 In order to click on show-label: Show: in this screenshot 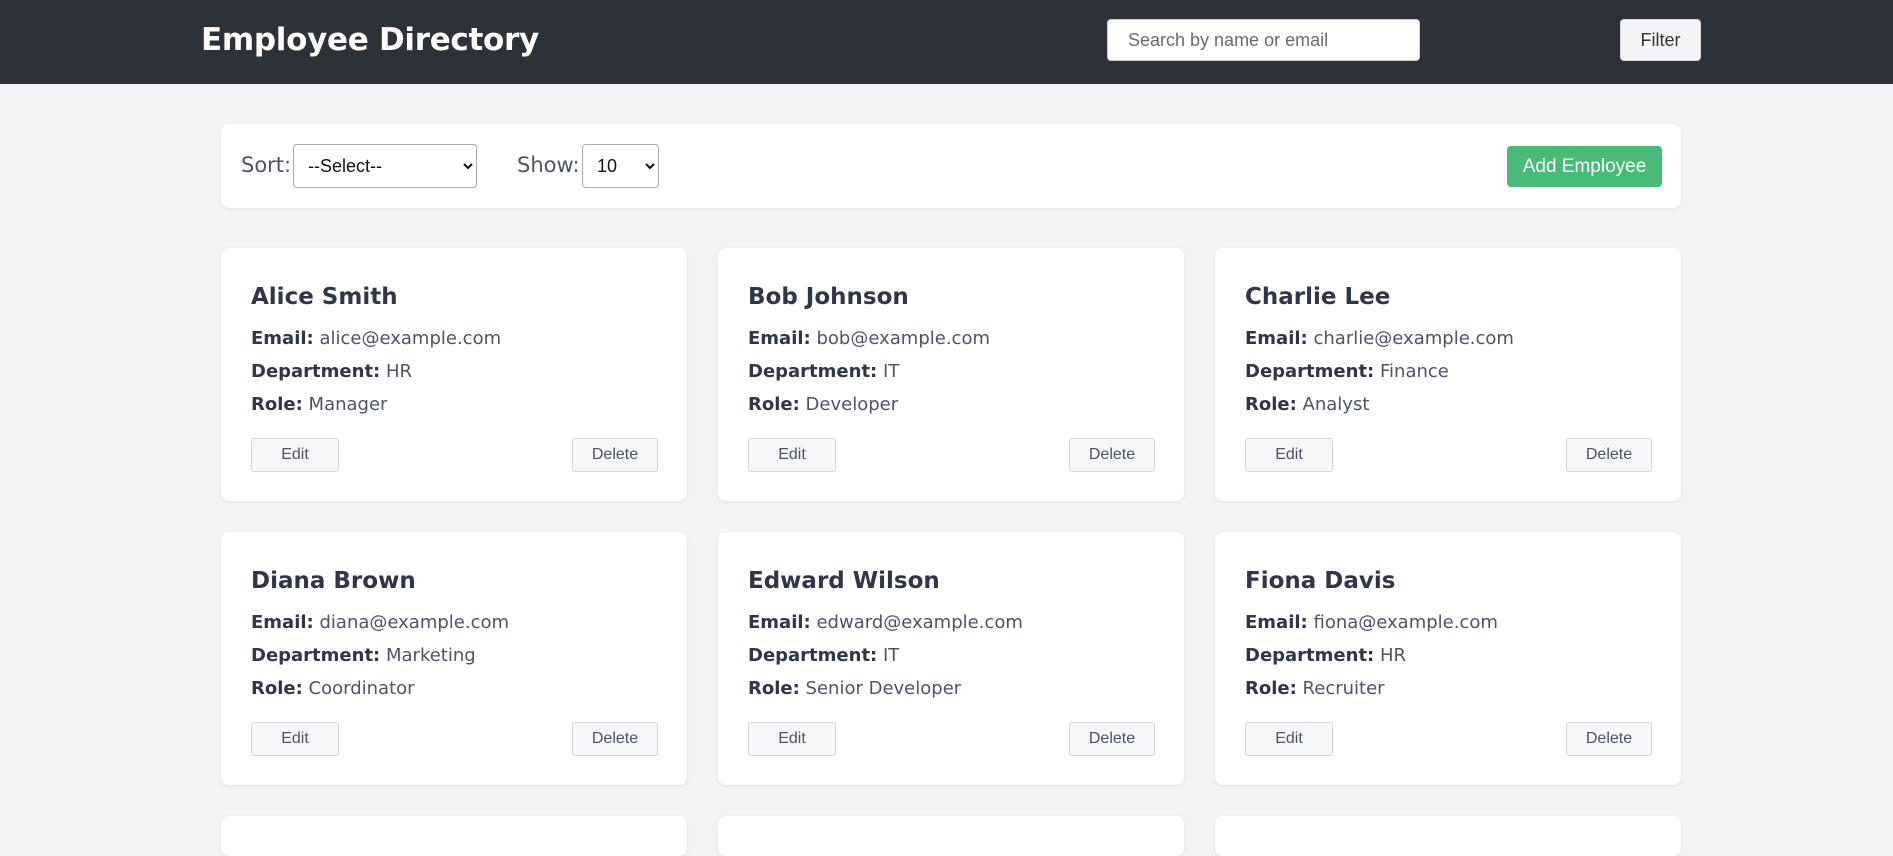, I will do `click(548, 165)`.